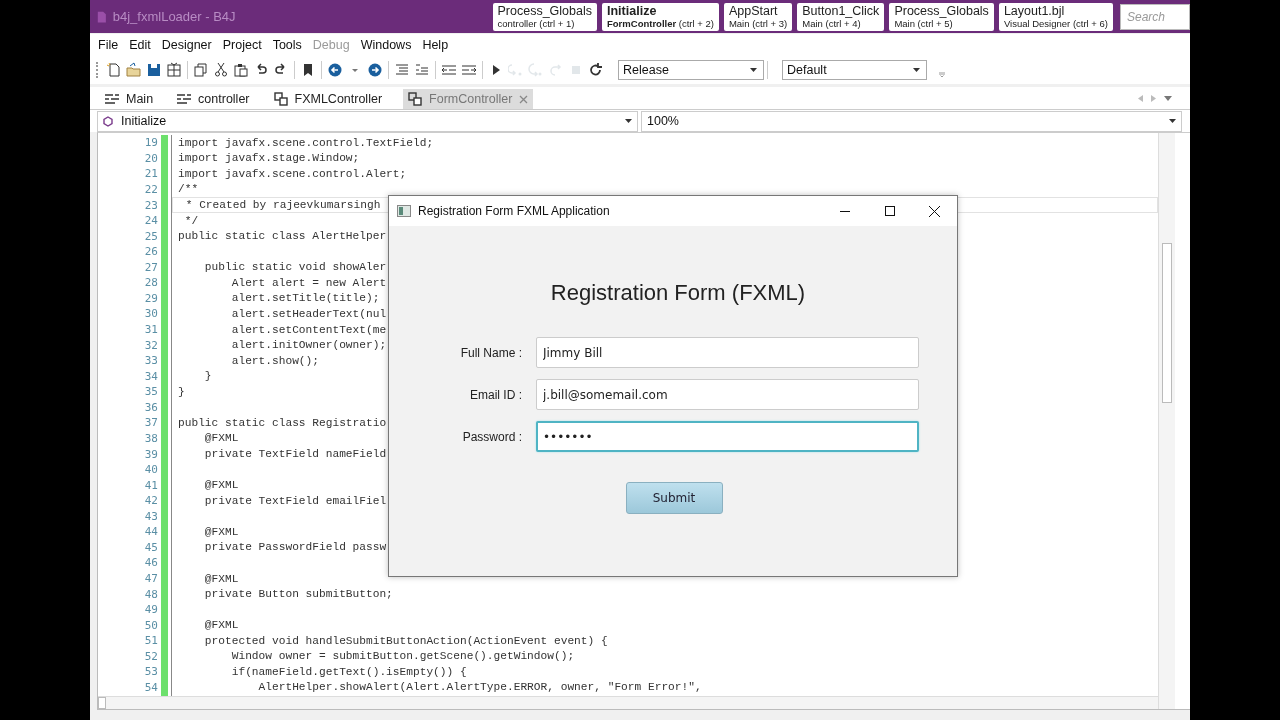 The width and height of the screenshot is (1280, 720). I want to click on code-line: * Created by rajeevkumarsingh, so click(282, 205).